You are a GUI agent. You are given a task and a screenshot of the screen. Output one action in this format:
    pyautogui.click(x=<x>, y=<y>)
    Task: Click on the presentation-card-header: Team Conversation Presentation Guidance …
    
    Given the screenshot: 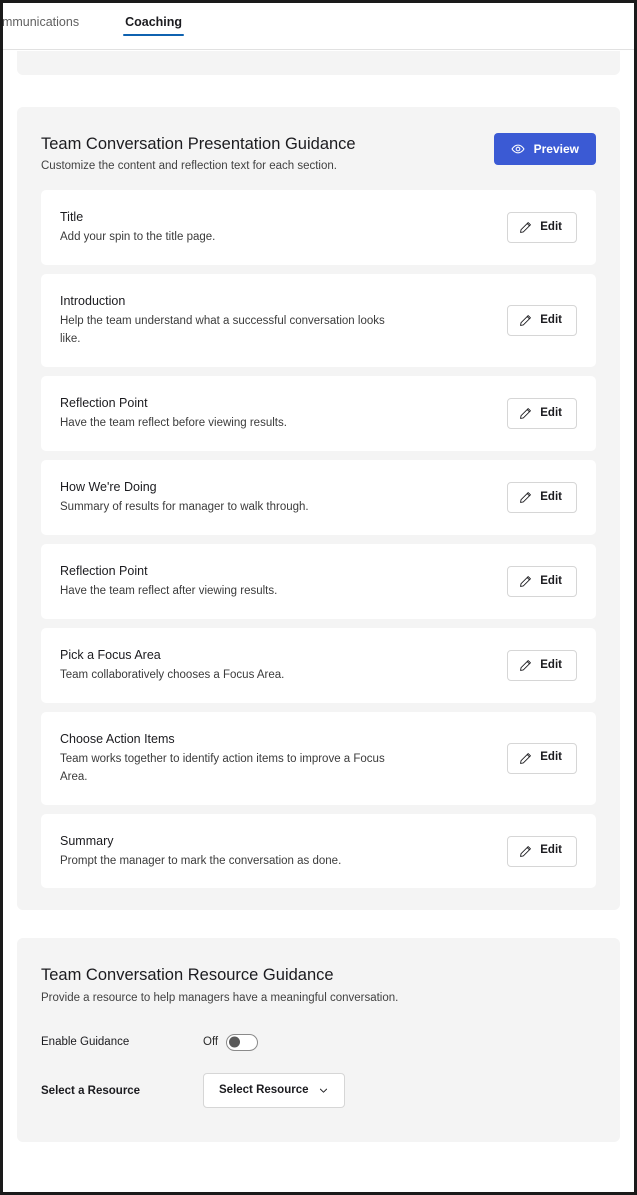 What is the action you would take?
    pyautogui.click(x=318, y=161)
    